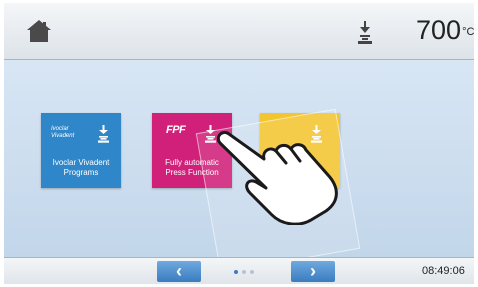 The width and height of the screenshot is (478, 287). What do you see at coordinates (439, 30) in the screenshot?
I see `temperature-value: 700` at bounding box center [439, 30].